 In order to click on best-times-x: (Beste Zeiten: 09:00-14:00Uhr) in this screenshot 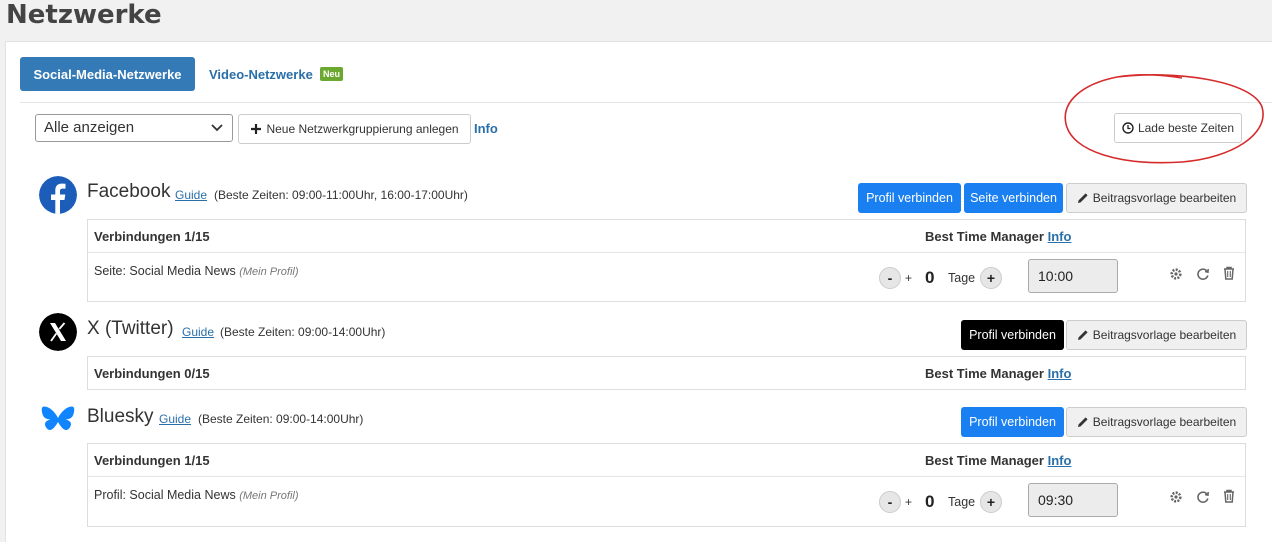, I will do `click(303, 332)`.